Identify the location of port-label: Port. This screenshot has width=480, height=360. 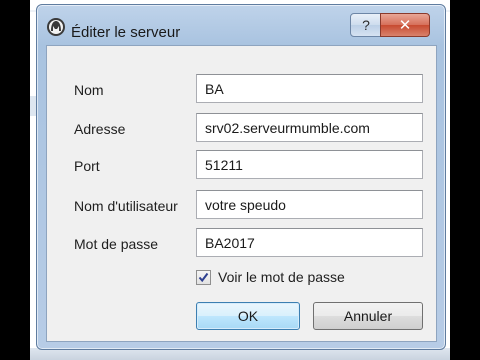
(87, 166).